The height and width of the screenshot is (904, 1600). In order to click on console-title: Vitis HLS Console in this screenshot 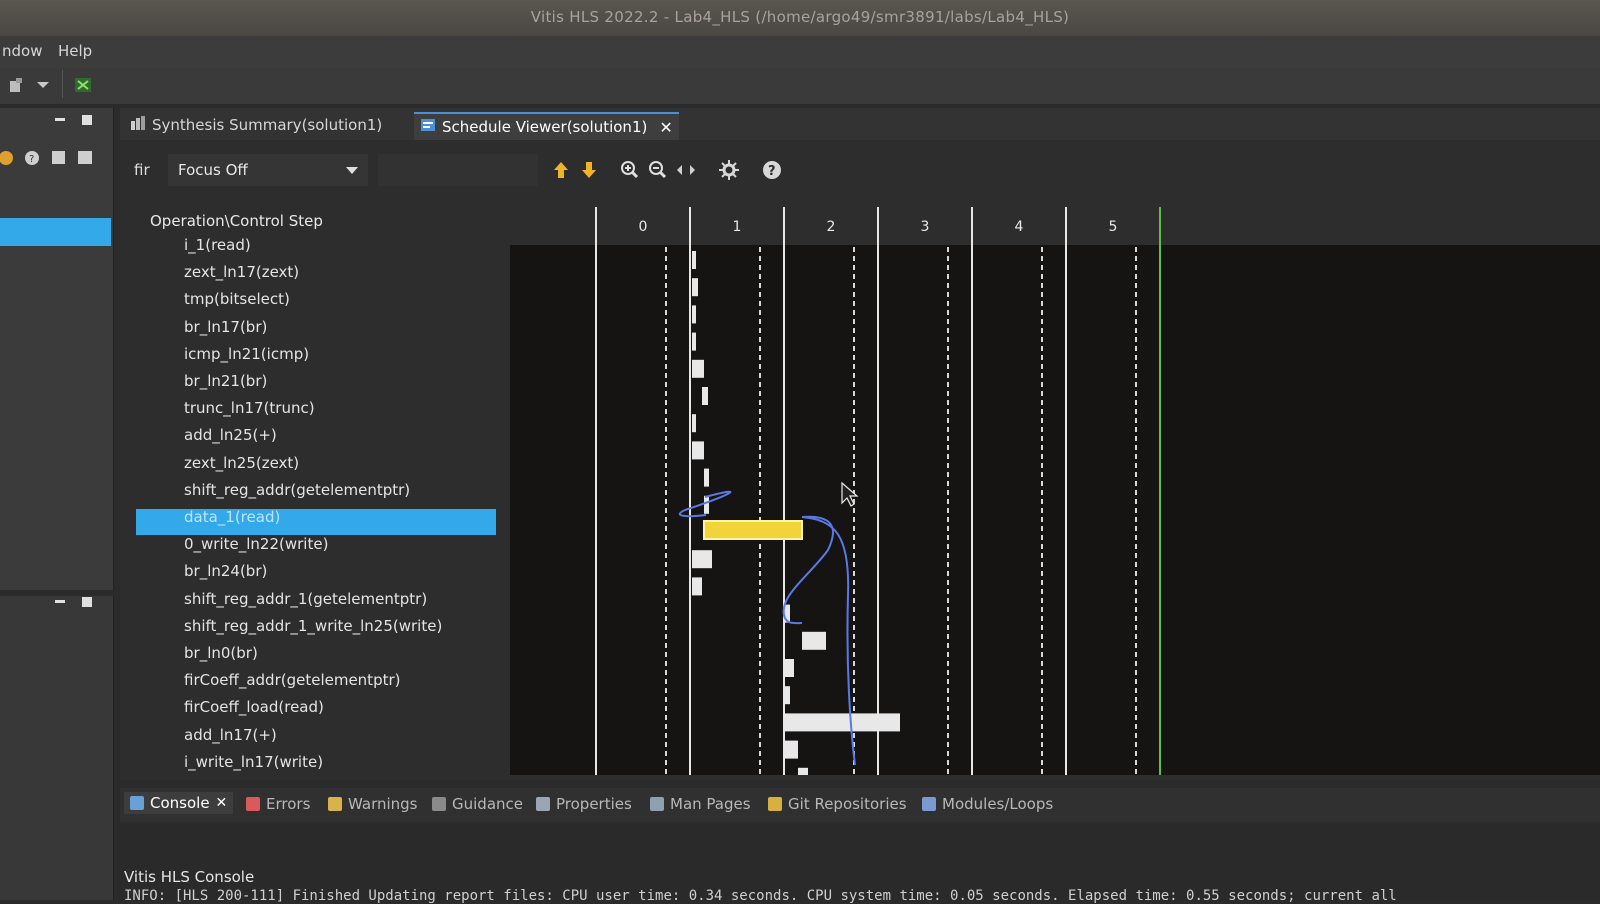, I will do `click(189, 877)`.